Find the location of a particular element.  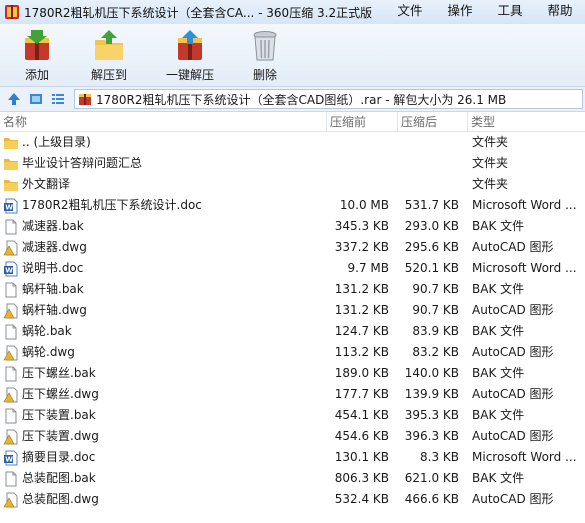

menu-file: 文件 is located at coordinates (410, 12).